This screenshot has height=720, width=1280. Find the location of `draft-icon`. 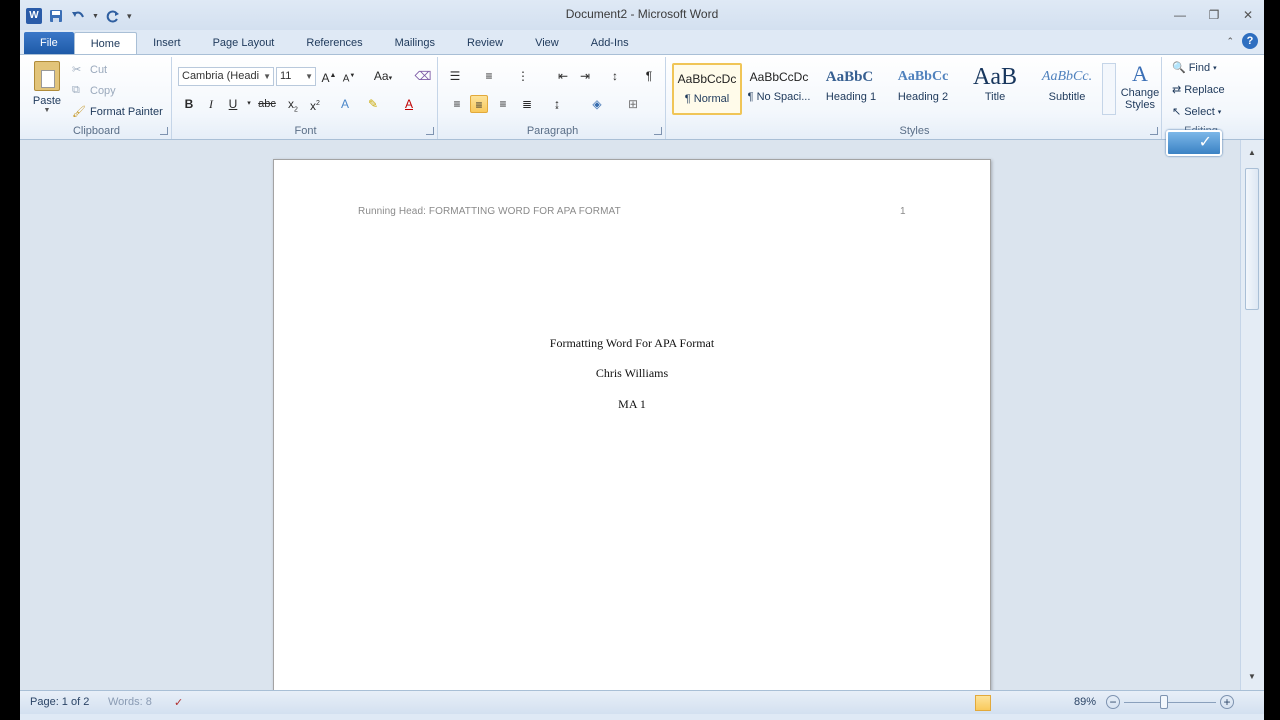

draft-icon is located at coordinates (1063, 703).